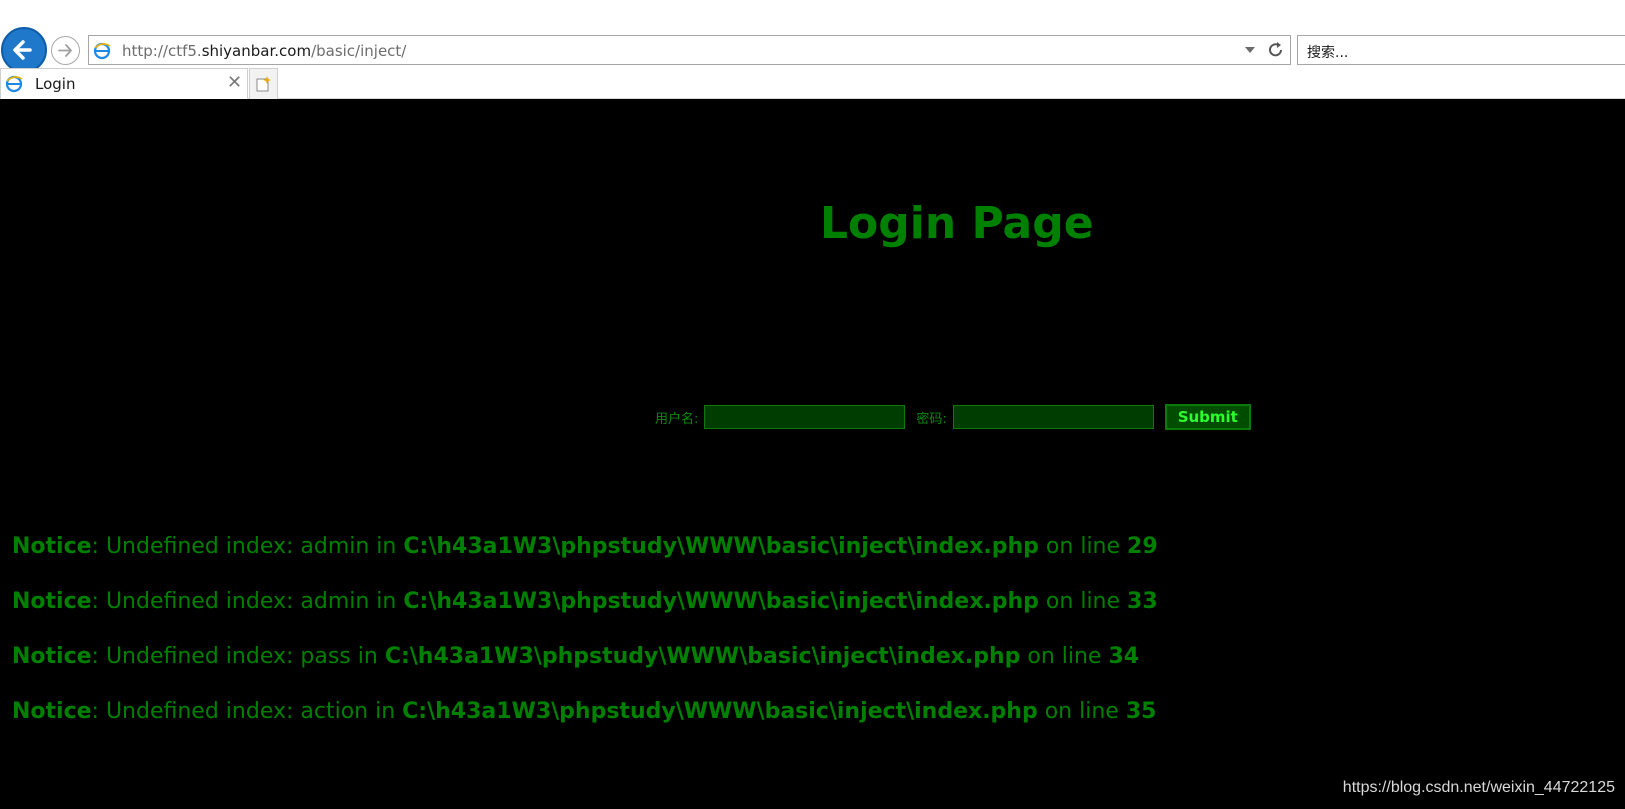 Image resolution: width=1625 pixels, height=809 pixels. What do you see at coordinates (1141, 711) in the screenshot?
I see `notice-line-number: 35` at bounding box center [1141, 711].